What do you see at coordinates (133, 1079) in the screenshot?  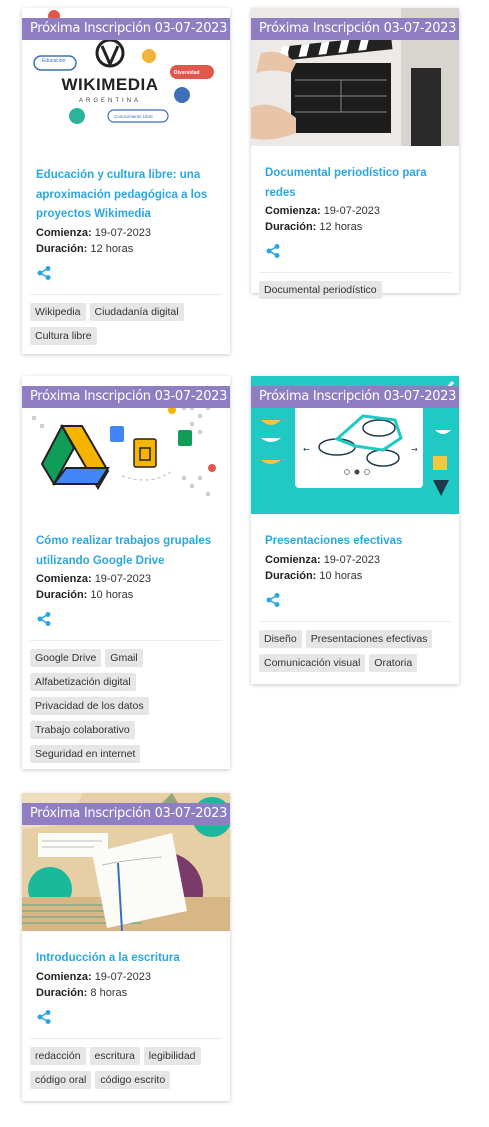 I see `tag: código escrito` at bounding box center [133, 1079].